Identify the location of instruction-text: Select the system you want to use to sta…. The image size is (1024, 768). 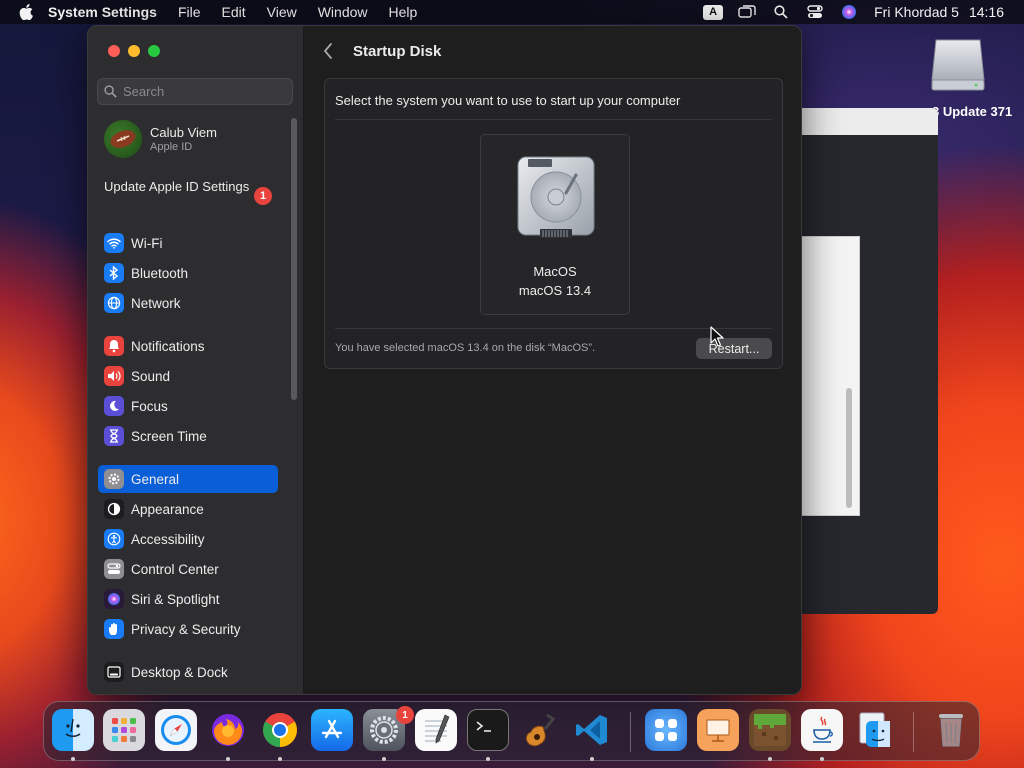
(508, 100).